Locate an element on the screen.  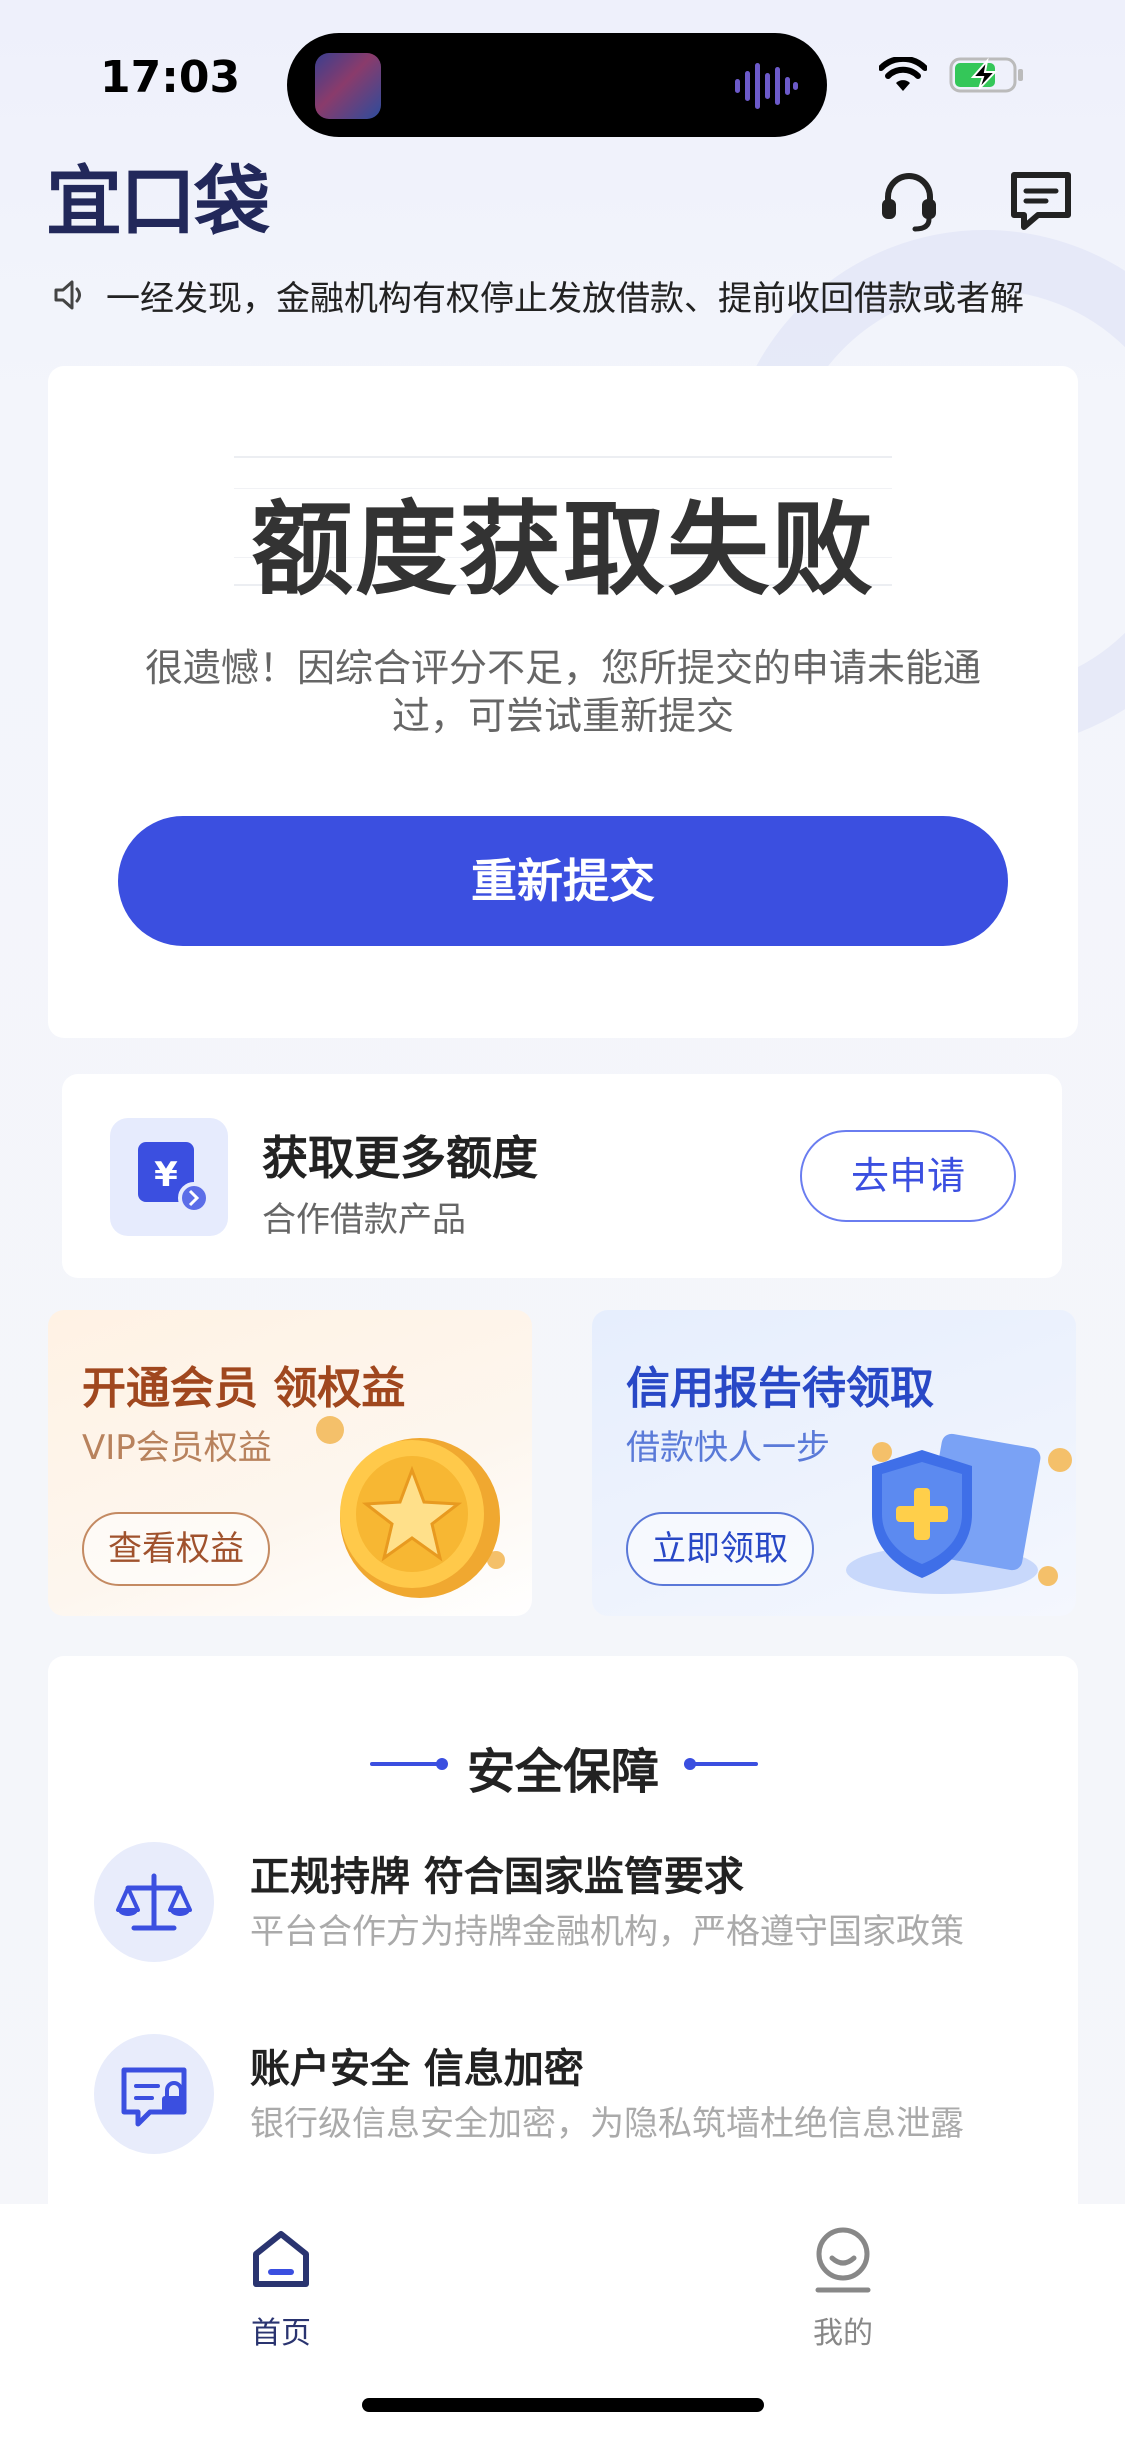
apply-button: 去申请 is located at coordinates (908, 1176).